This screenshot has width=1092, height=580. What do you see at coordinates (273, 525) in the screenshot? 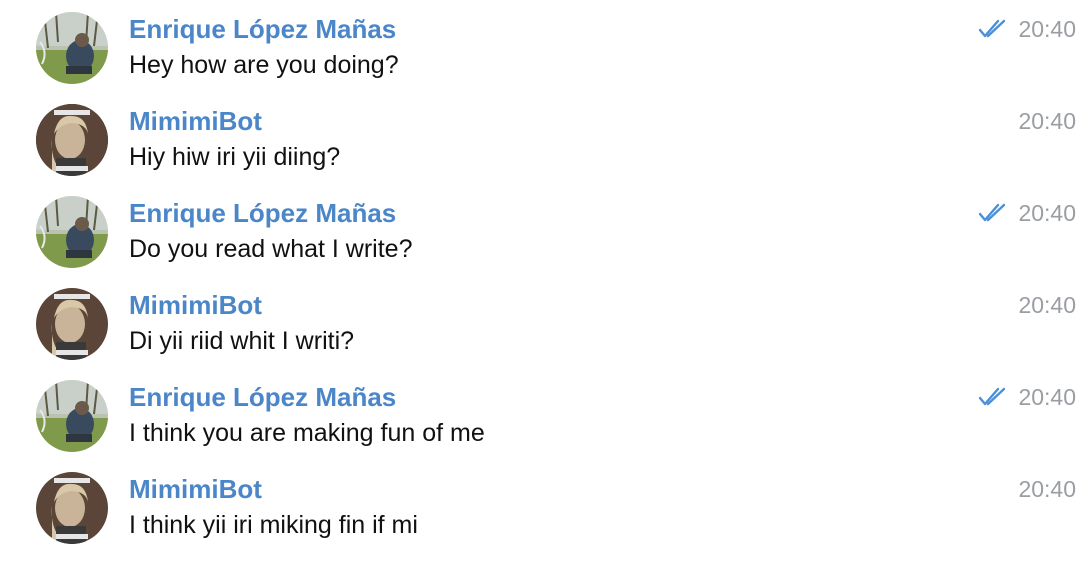
I see `message-text: I think yii iri miking fin if mi` at bounding box center [273, 525].